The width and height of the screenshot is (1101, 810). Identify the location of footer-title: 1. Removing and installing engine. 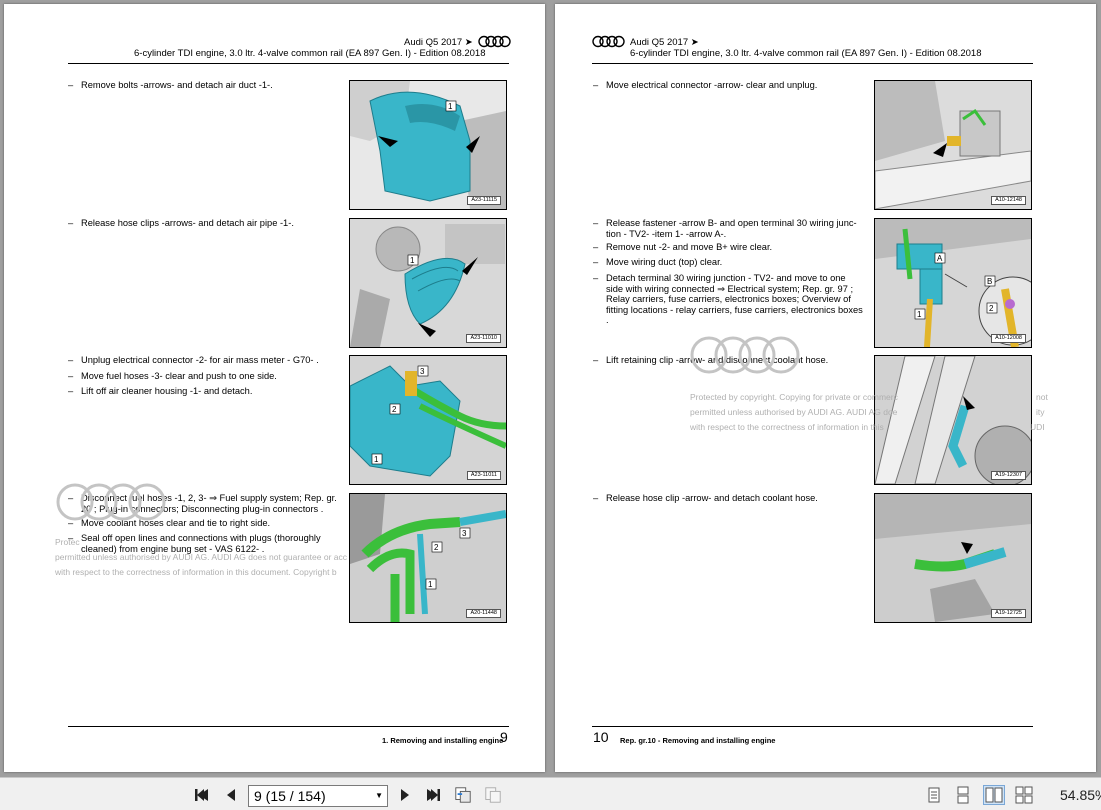
(443, 740).